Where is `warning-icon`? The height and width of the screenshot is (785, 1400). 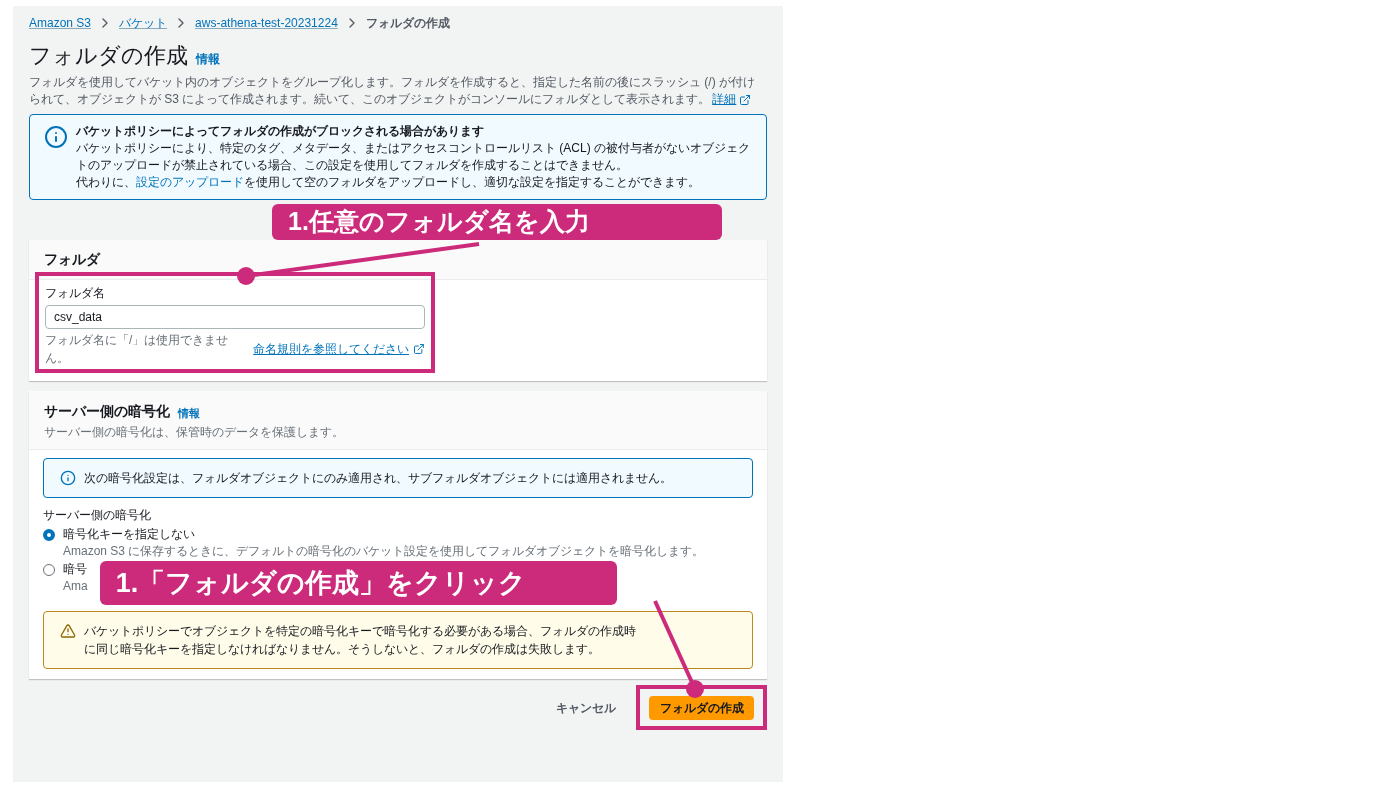
warning-icon is located at coordinates (68, 631).